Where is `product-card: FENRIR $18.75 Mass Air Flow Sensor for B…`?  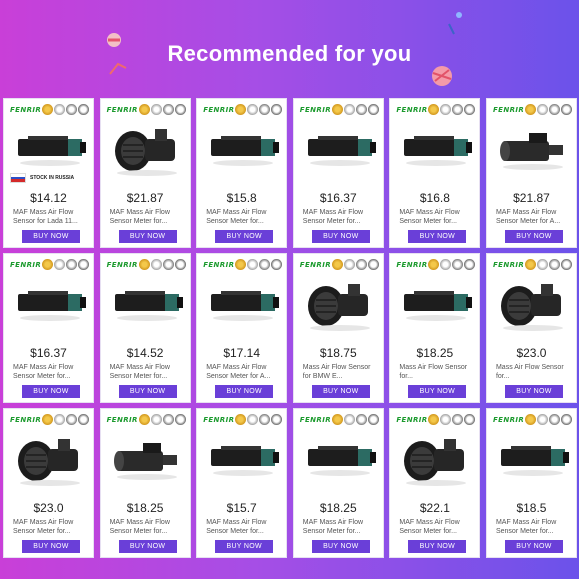
product-card: FENRIR $18.75 Mass Air Flow Sensor for B… is located at coordinates (338, 328).